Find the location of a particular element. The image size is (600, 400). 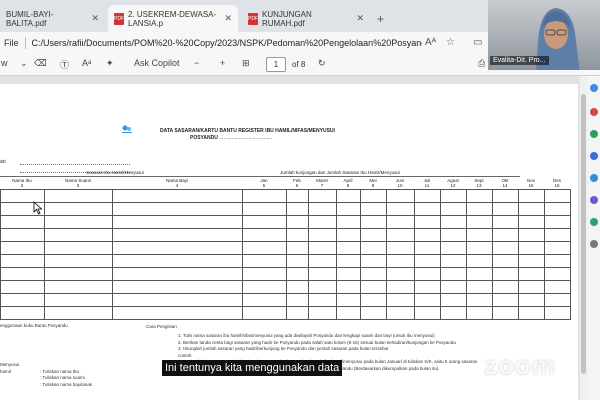

tab-kunjungan: PDF KUNJUNGAN RUMAH.pdf ✕ is located at coordinates (306, 18).